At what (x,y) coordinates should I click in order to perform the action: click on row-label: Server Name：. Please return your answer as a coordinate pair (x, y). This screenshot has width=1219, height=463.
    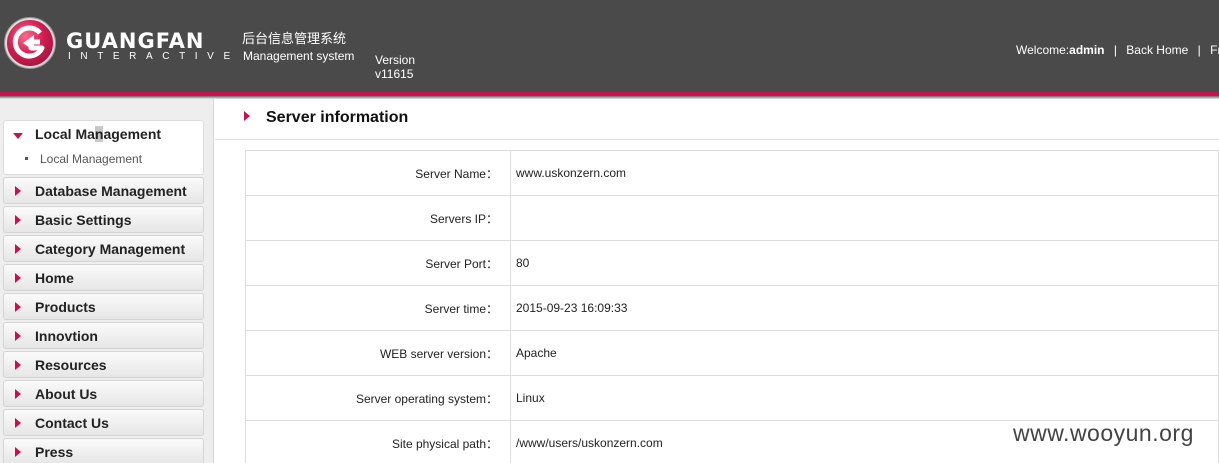
    Looking at the image, I should click on (378, 173).